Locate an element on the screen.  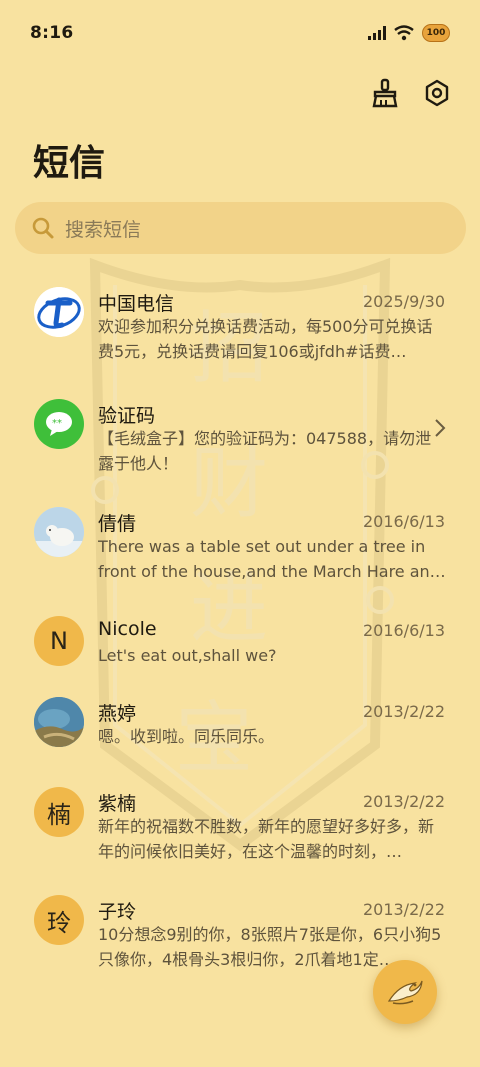
battery-icon: 100 is located at coordinates (436, 33).